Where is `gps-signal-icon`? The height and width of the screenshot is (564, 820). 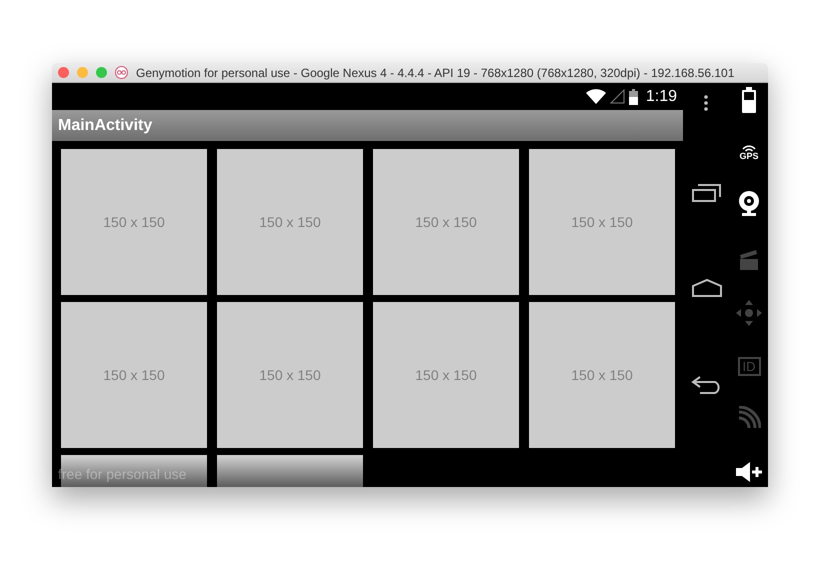
gps-signal-icon is located at coordinates (749, 148).